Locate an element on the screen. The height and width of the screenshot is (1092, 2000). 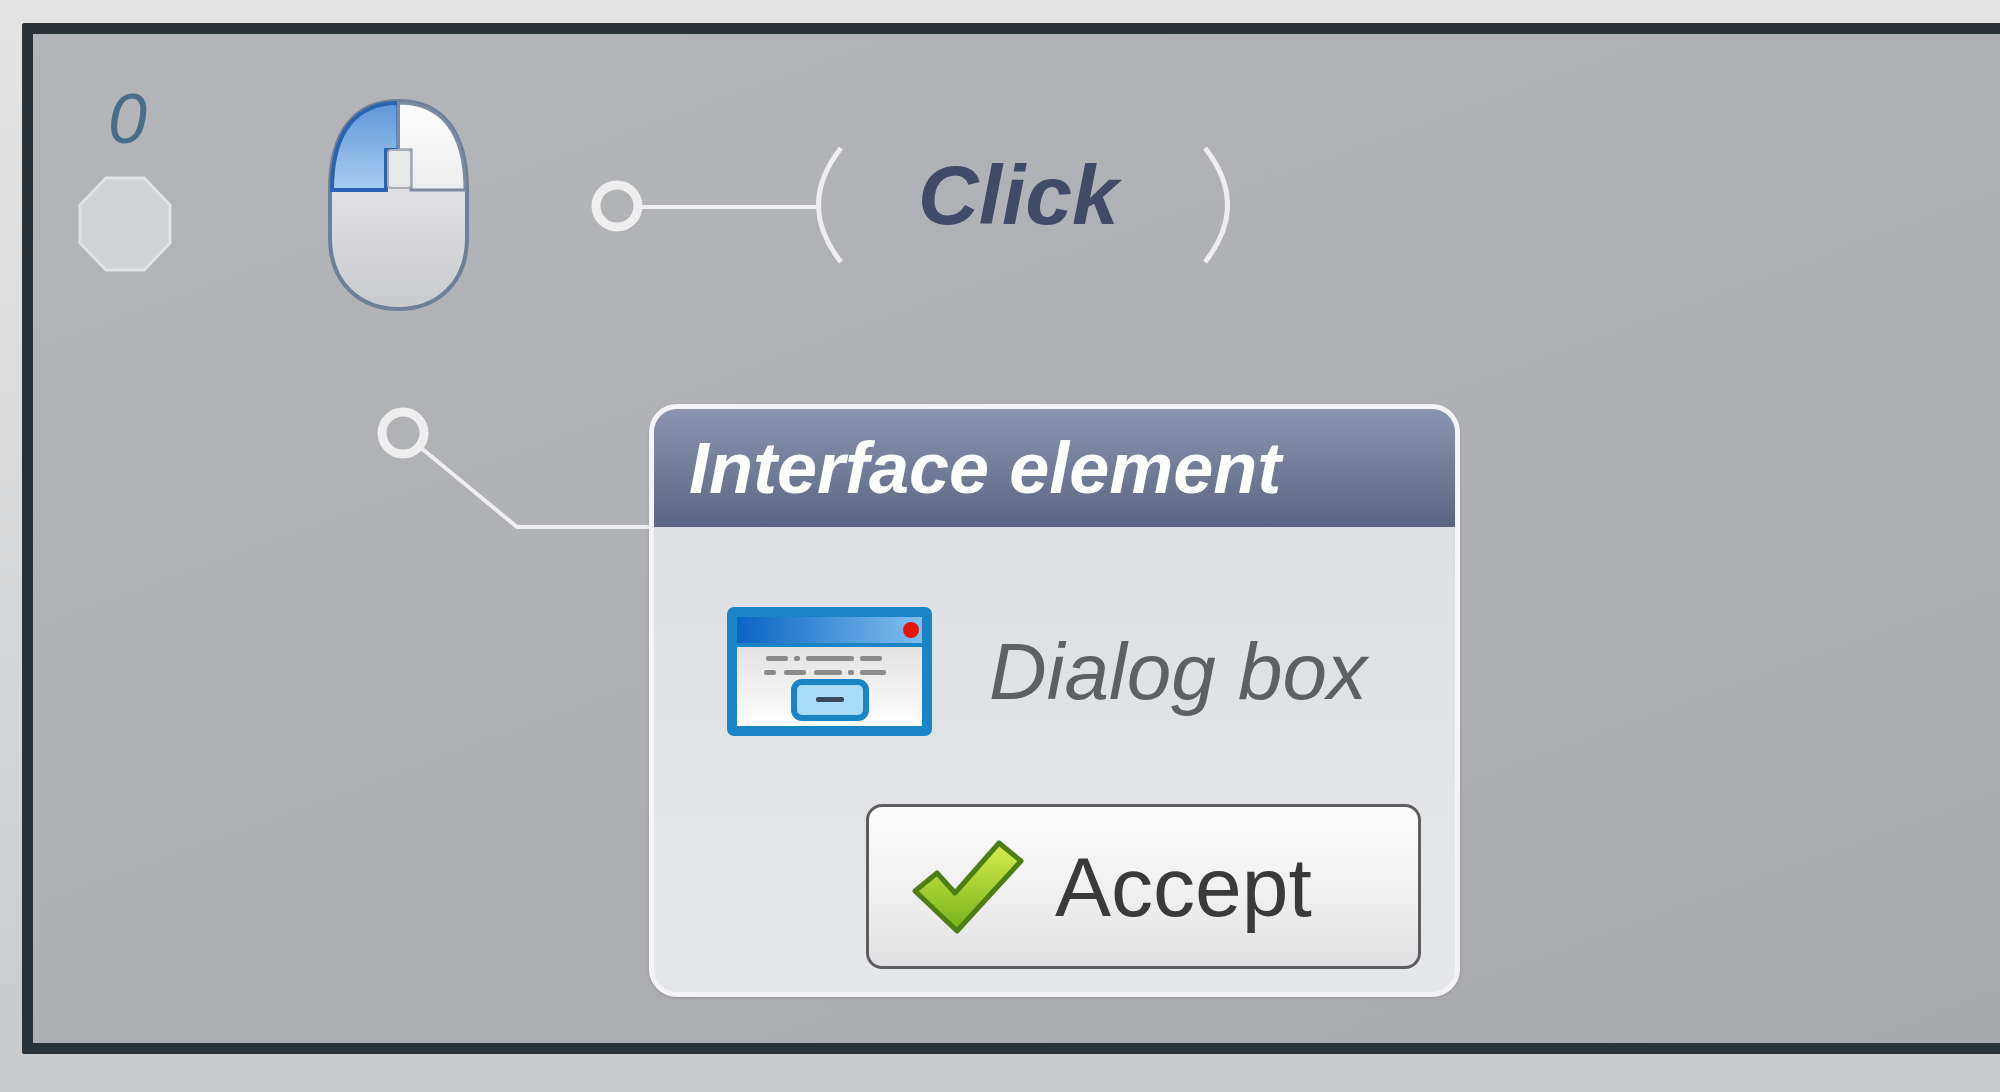
octagon-icon is located at coordinates (125, 224).